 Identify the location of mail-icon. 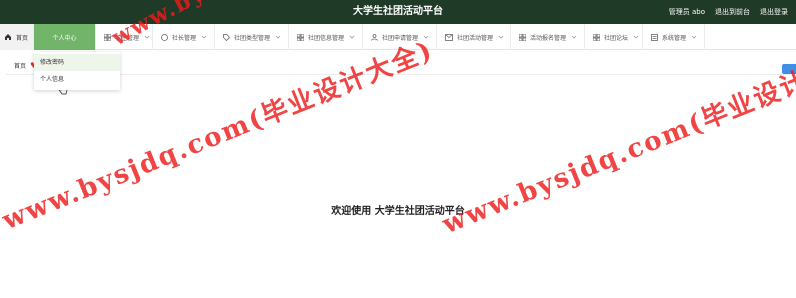
(449, 37).